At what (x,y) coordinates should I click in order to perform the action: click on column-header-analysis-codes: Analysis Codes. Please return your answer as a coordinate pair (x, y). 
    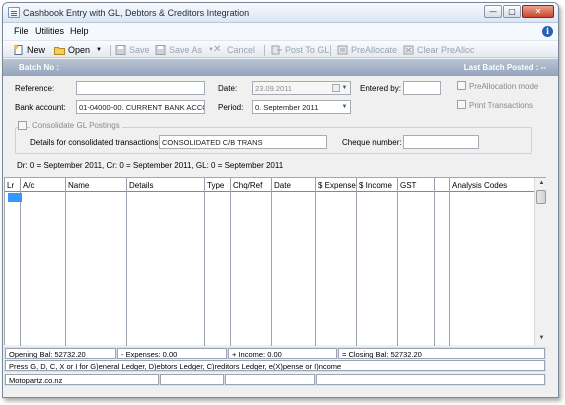
    Looking at the image, I should click on (491, 185).